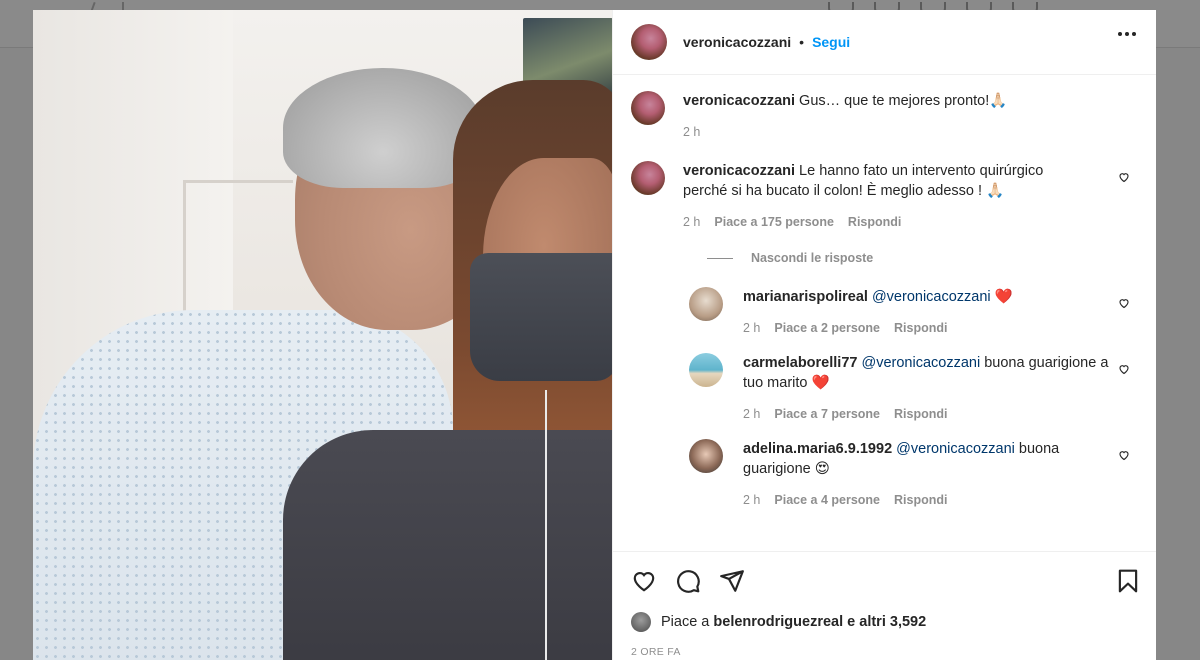 This screenshot has height=660, width=1200. Describe the element at coordinates (685, 622) in the screenshot. I see `likes-prefix: Piace a` at that location.